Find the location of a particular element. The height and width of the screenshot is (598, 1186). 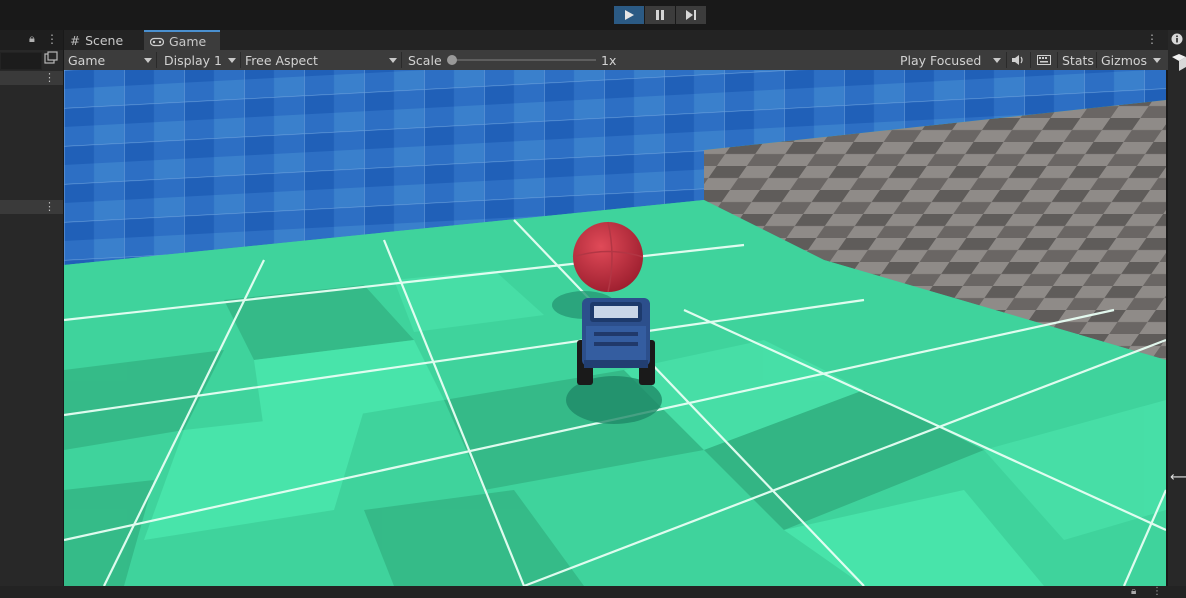

mute-audio-button is located at coordinates (1019, 60).